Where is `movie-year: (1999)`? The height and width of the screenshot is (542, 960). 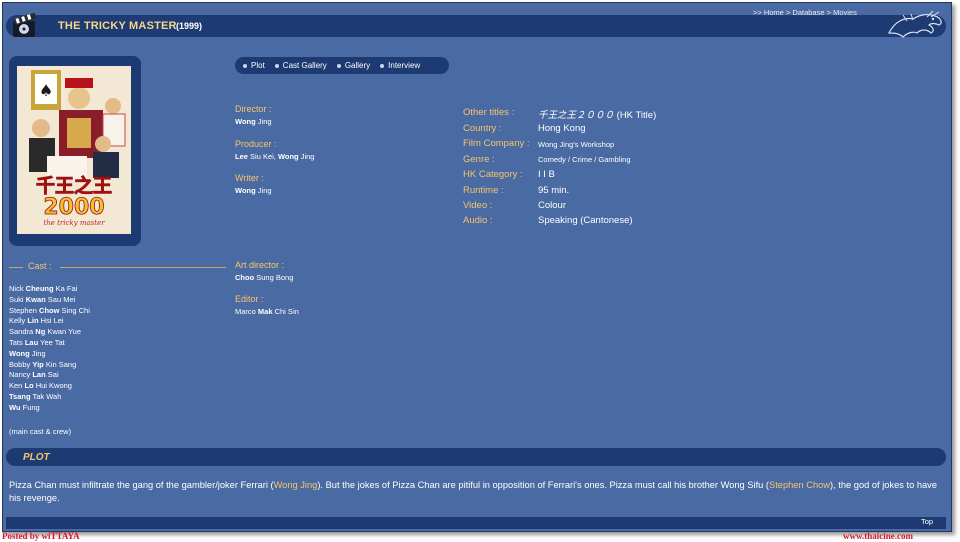
movie-year: (1999) is located at coordinates (189, 26).